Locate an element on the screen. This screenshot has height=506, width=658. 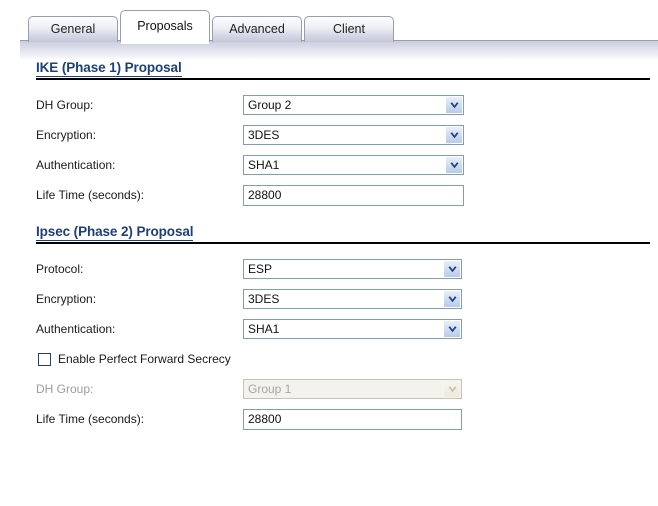
label-ike-encryption: Encryption: is located at coordinates (66, 135).